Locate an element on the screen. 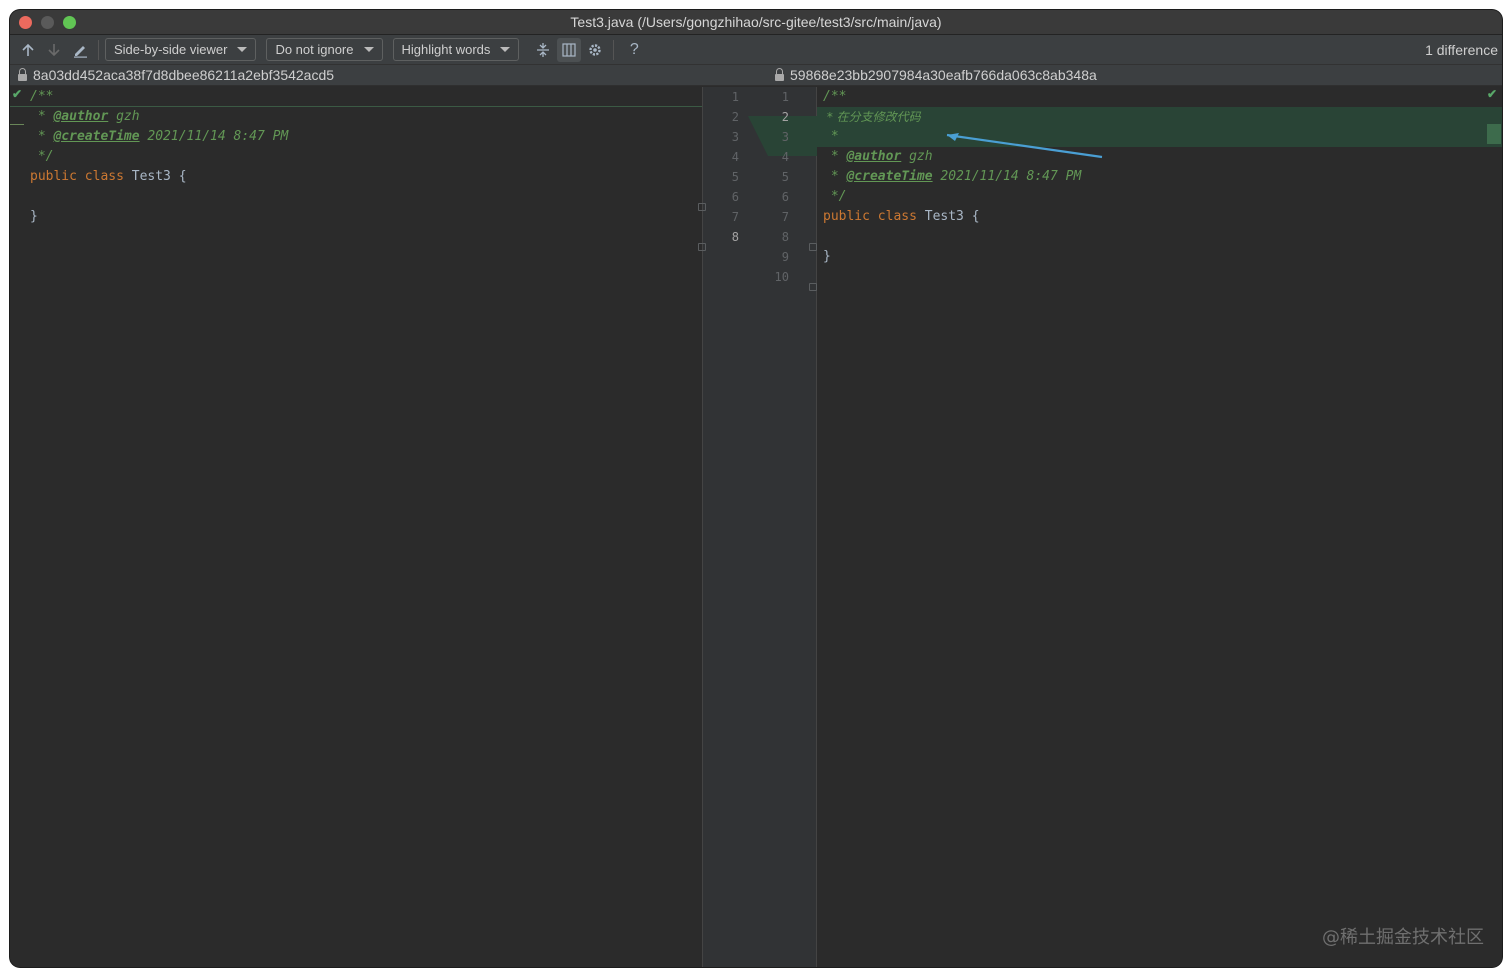 The width and height of the screenshot is (1512, 977). left-line-number: 3 is located at coordinates (735, 137).